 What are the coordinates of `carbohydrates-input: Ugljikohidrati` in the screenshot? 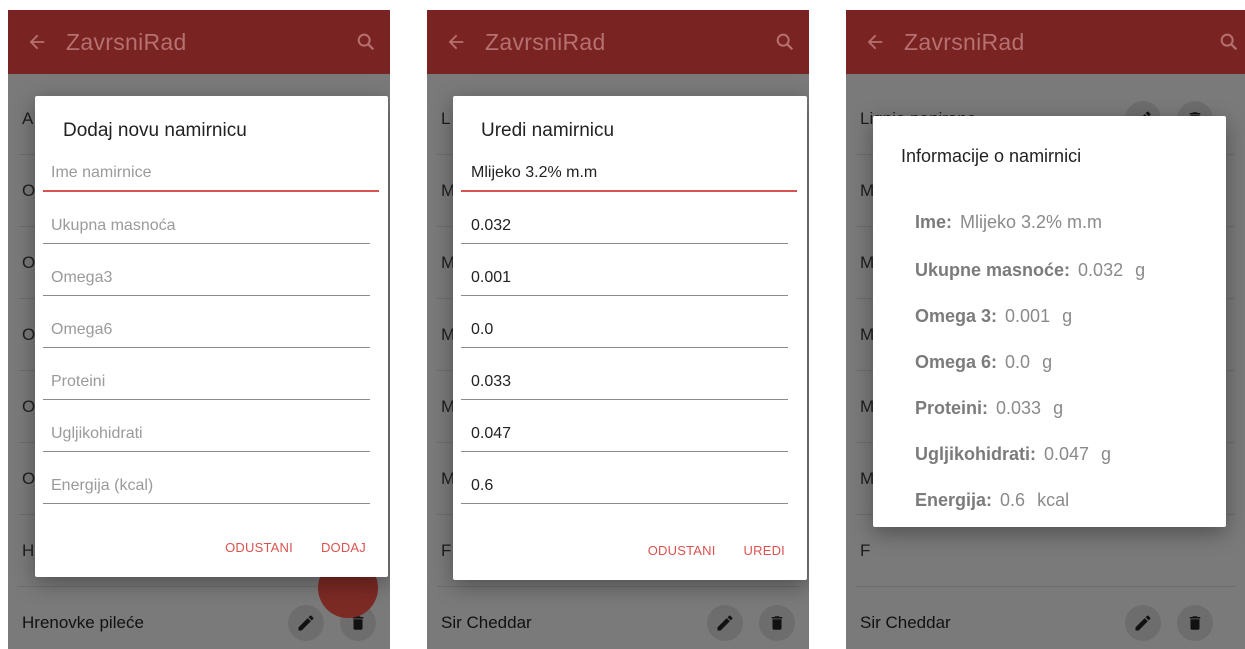 It's located at (206, 430).